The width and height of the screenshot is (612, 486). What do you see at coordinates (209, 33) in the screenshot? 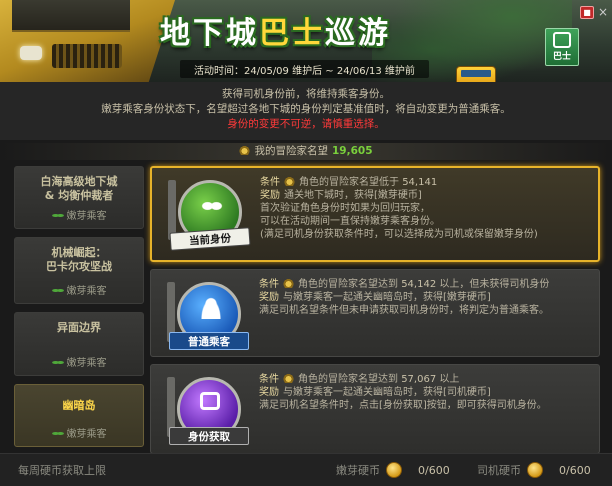
I see `title-part-1: 地下城` at bounding box center [209, 33].